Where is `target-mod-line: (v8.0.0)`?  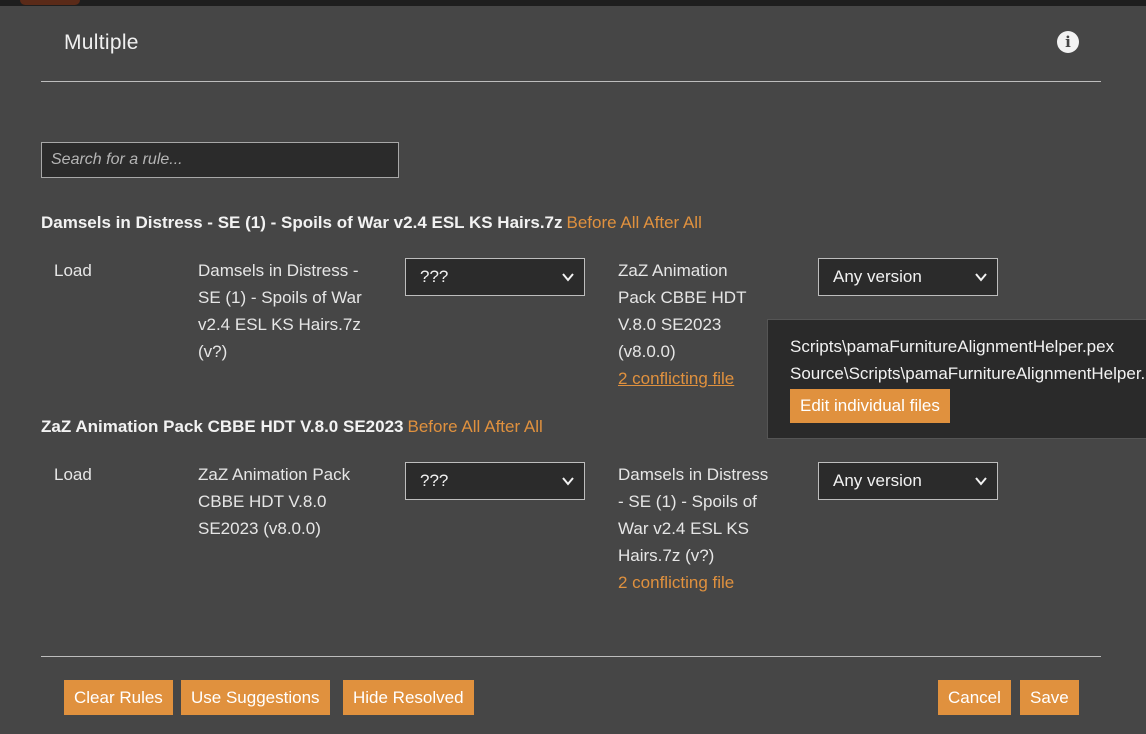 target-mod-line: (v8.0.0) is located at coordinates (647, 351).